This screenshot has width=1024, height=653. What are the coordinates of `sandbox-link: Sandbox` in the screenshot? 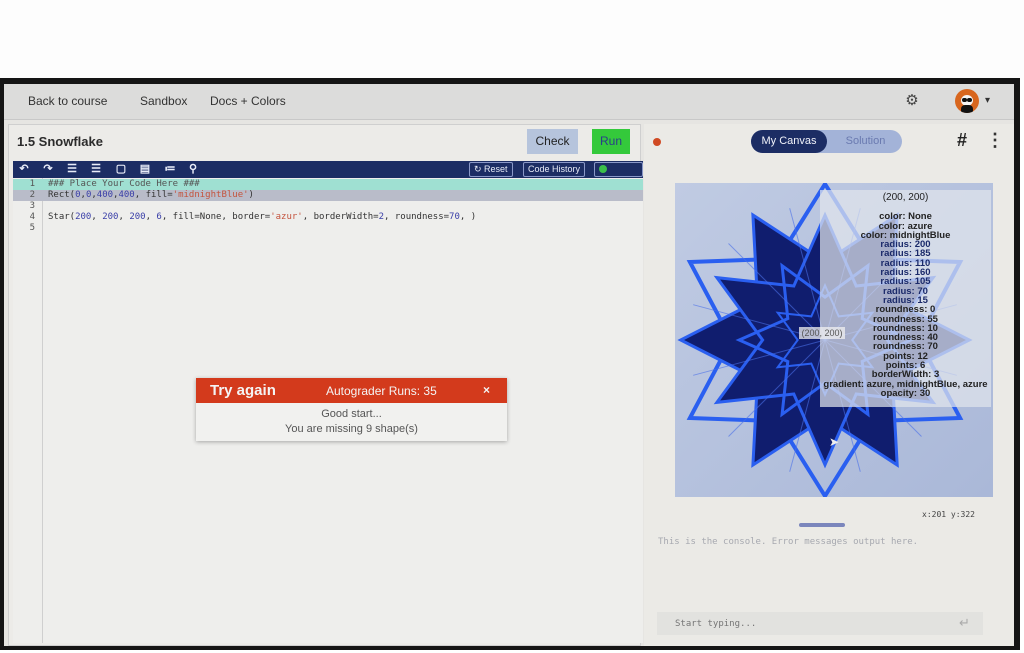 It's located at (163, 101).